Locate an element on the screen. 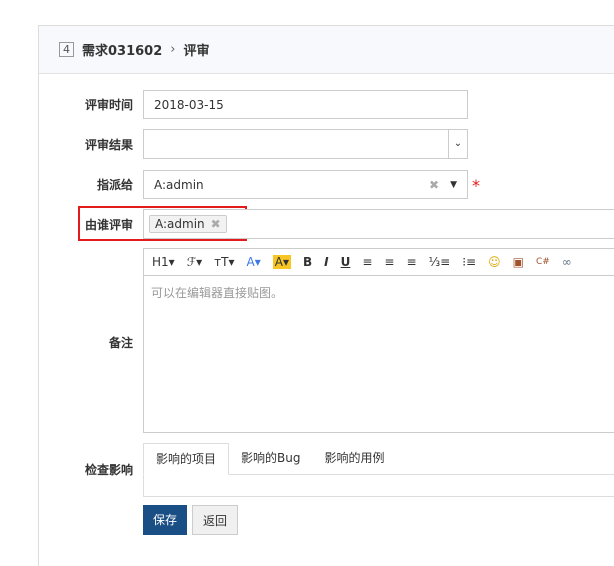 The height and width of the screenshot is (566, 614). underline-button: U is located at coordinates (346, 262).